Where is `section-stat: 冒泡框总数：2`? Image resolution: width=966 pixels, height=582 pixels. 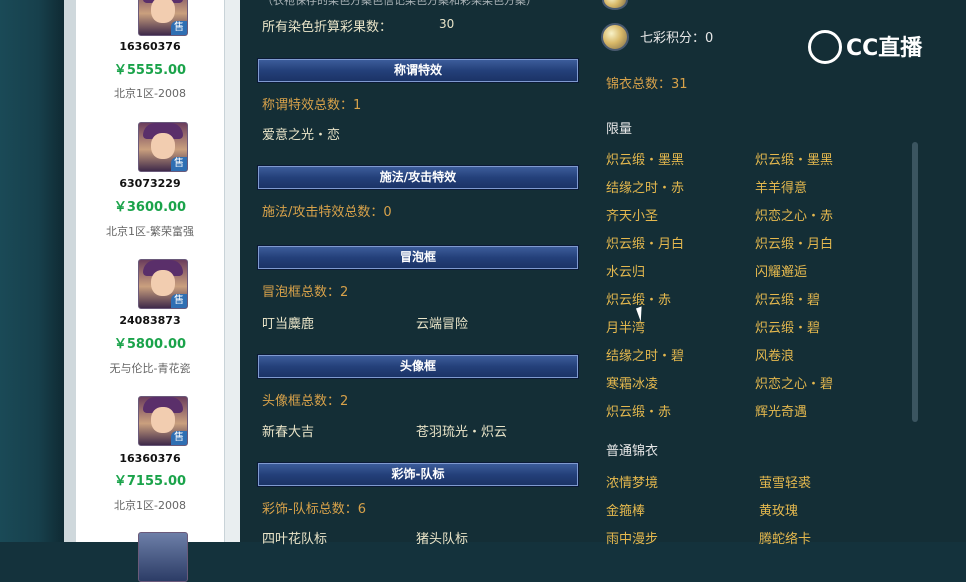
section-stat: 冒泡框总数：2 is located at coordinates (305, 292).